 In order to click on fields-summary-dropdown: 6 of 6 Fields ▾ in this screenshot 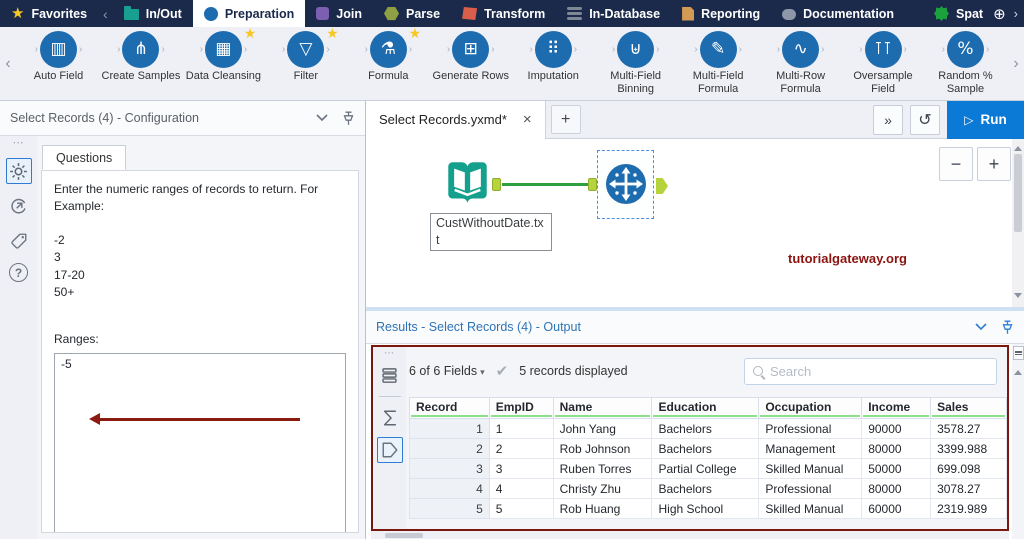, I will do `click(447, 371)`.